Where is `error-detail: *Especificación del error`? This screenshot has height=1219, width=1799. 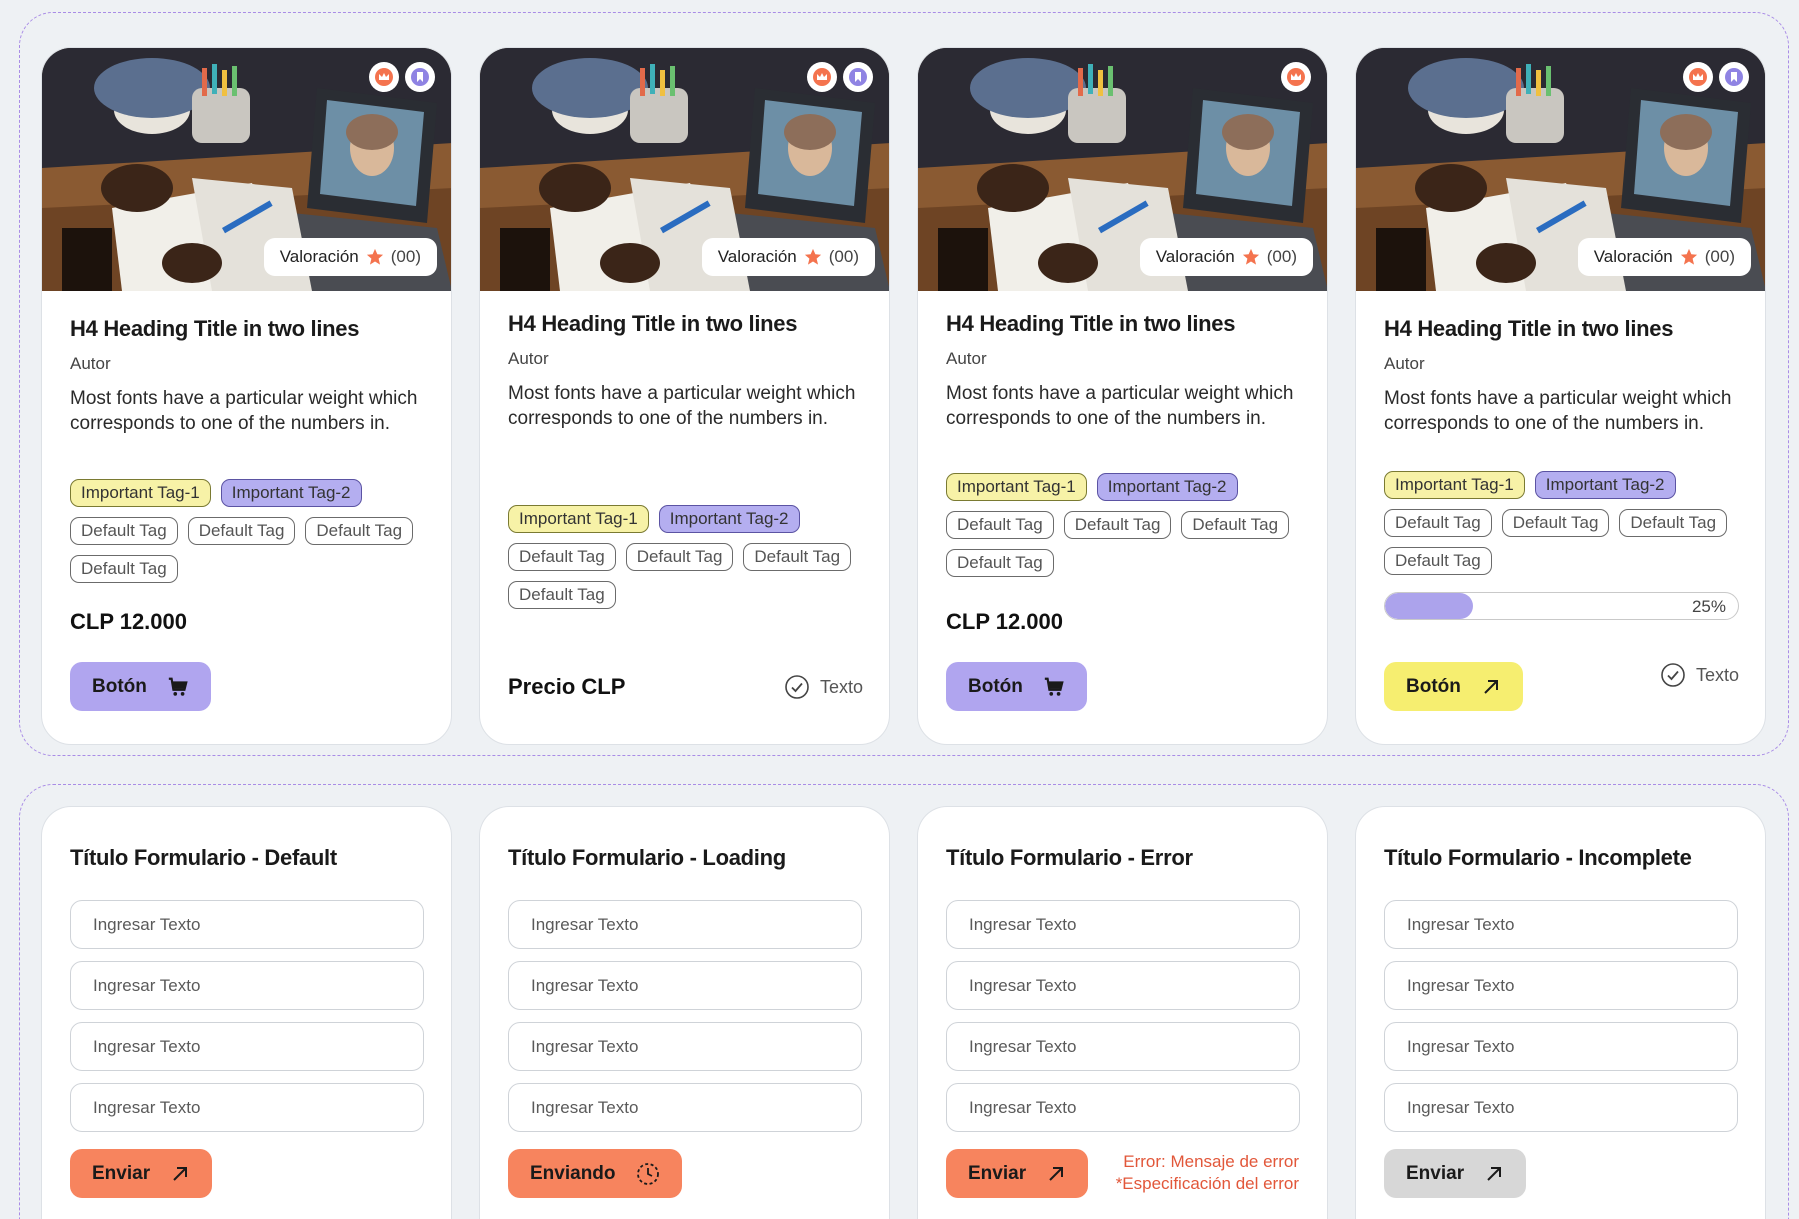
error-detail: *Especificación del error is located at coordinates (1207, 1183).